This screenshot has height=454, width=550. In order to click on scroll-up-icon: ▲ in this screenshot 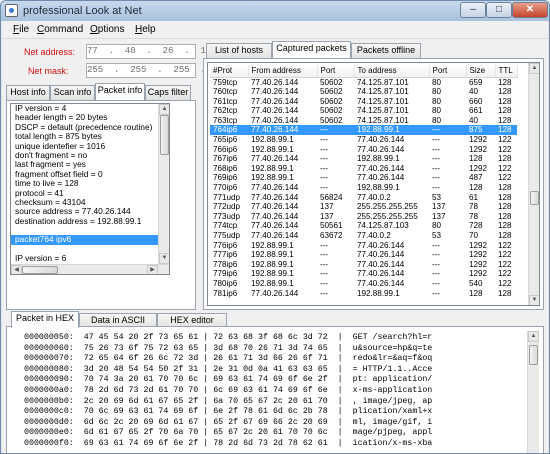, I will do `click(164, 109)`.